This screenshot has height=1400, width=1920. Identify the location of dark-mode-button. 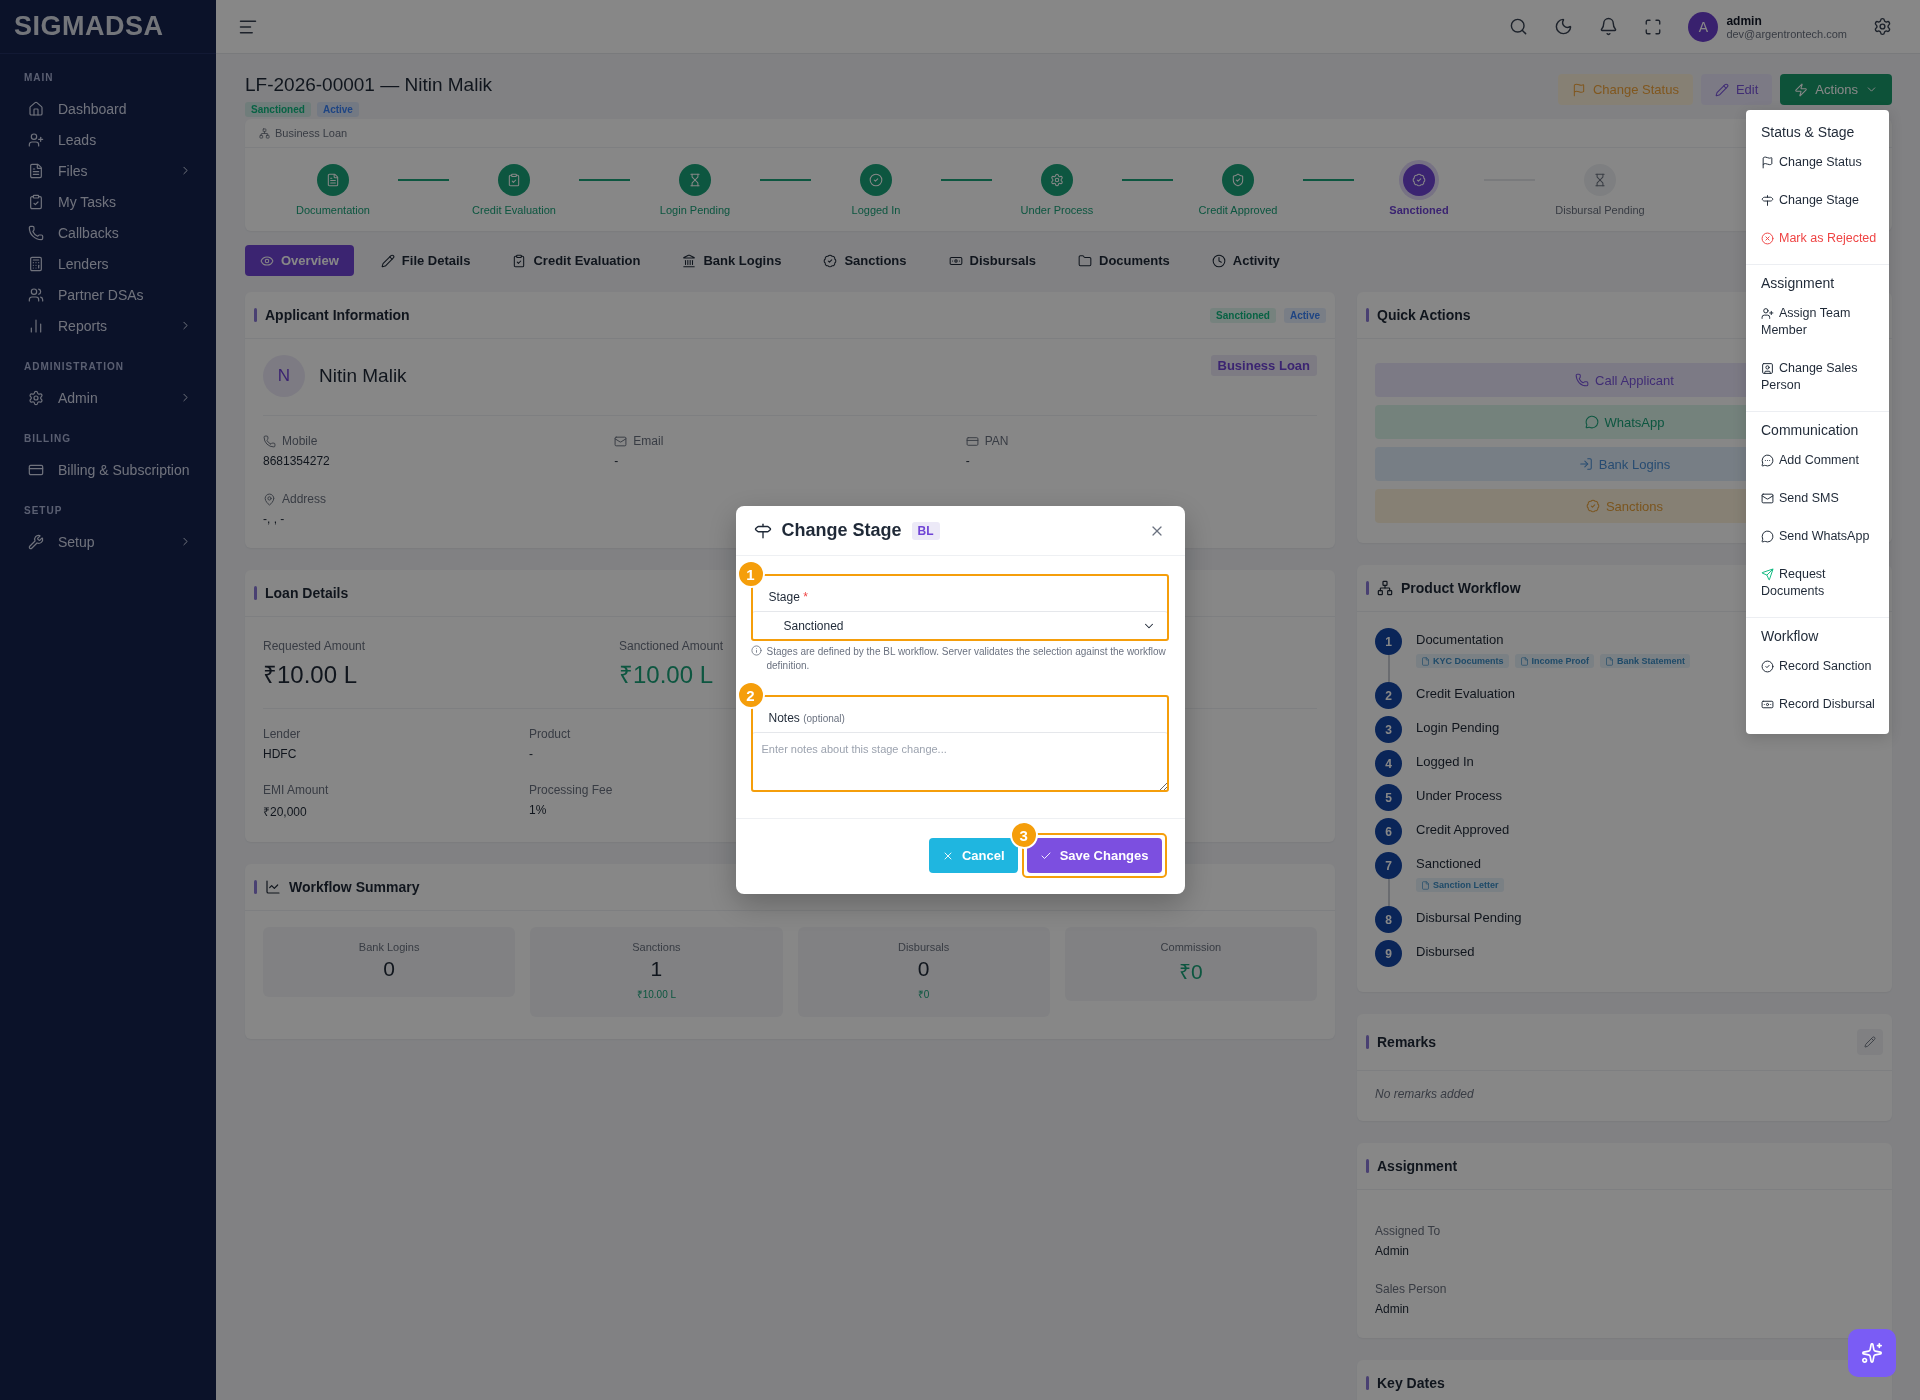
(1564, 26).